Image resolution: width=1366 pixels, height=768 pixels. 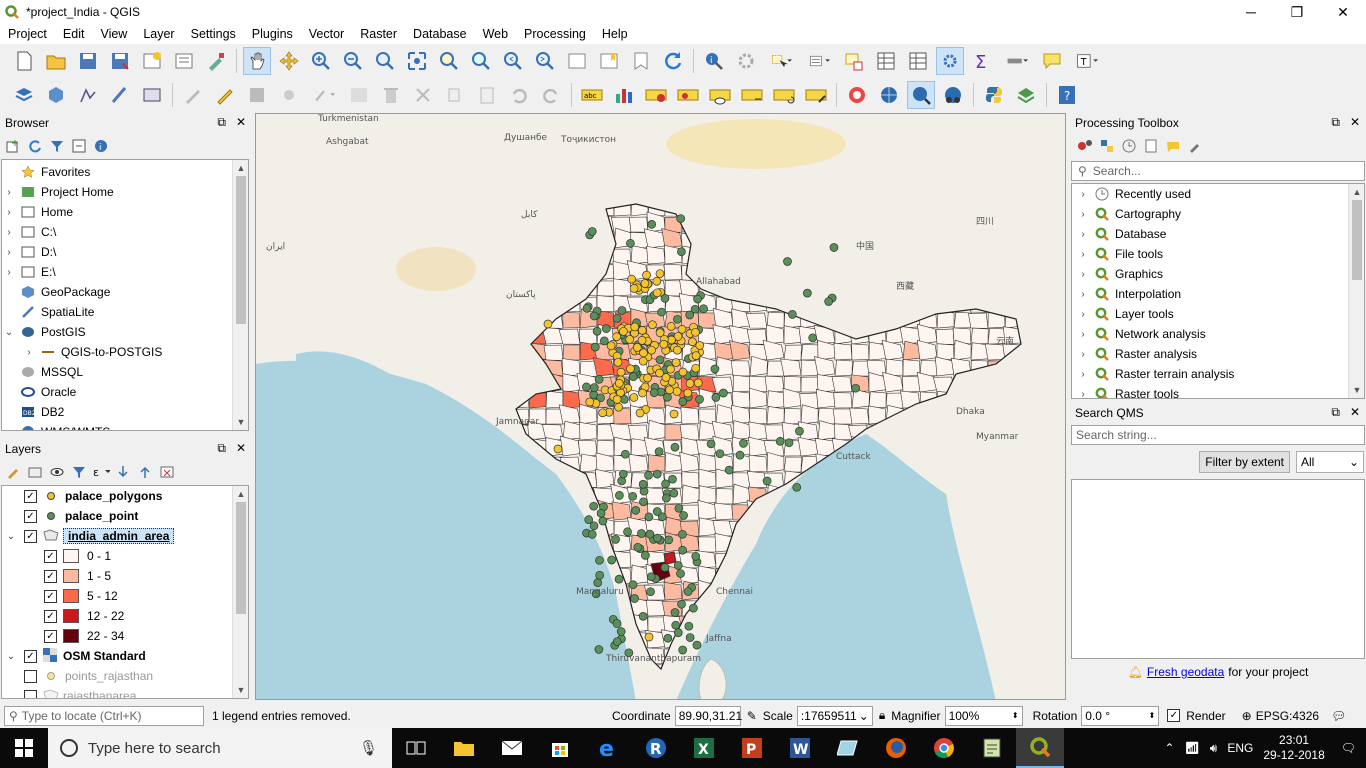 What do you see at coordinates (27, 34) in the screenshot?
I see `menu-project: Project` at bounding box center [27, 34].